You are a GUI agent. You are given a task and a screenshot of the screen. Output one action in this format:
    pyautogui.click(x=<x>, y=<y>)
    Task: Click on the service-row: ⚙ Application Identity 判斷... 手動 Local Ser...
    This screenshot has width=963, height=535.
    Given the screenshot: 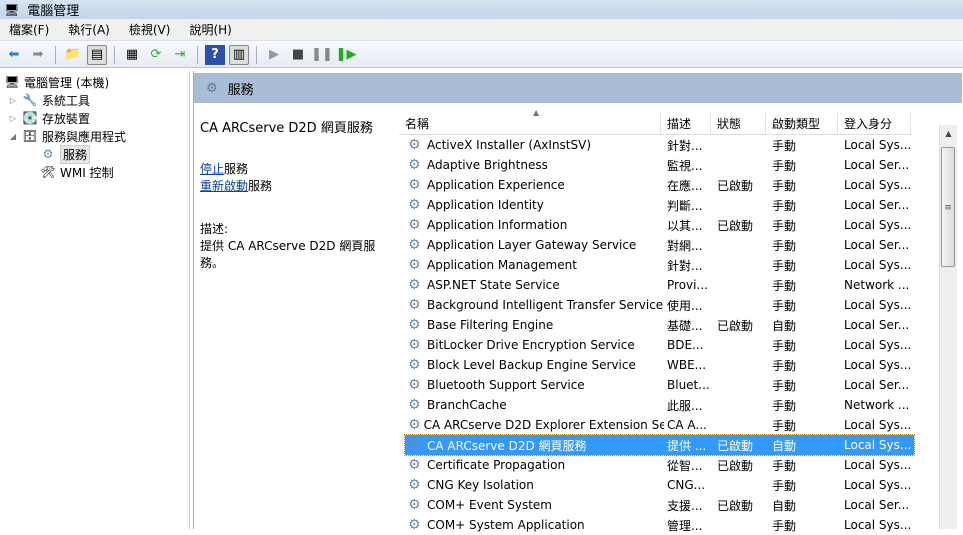 What is the action you would take?
    pyautogui.click(x=659, y=205)
    